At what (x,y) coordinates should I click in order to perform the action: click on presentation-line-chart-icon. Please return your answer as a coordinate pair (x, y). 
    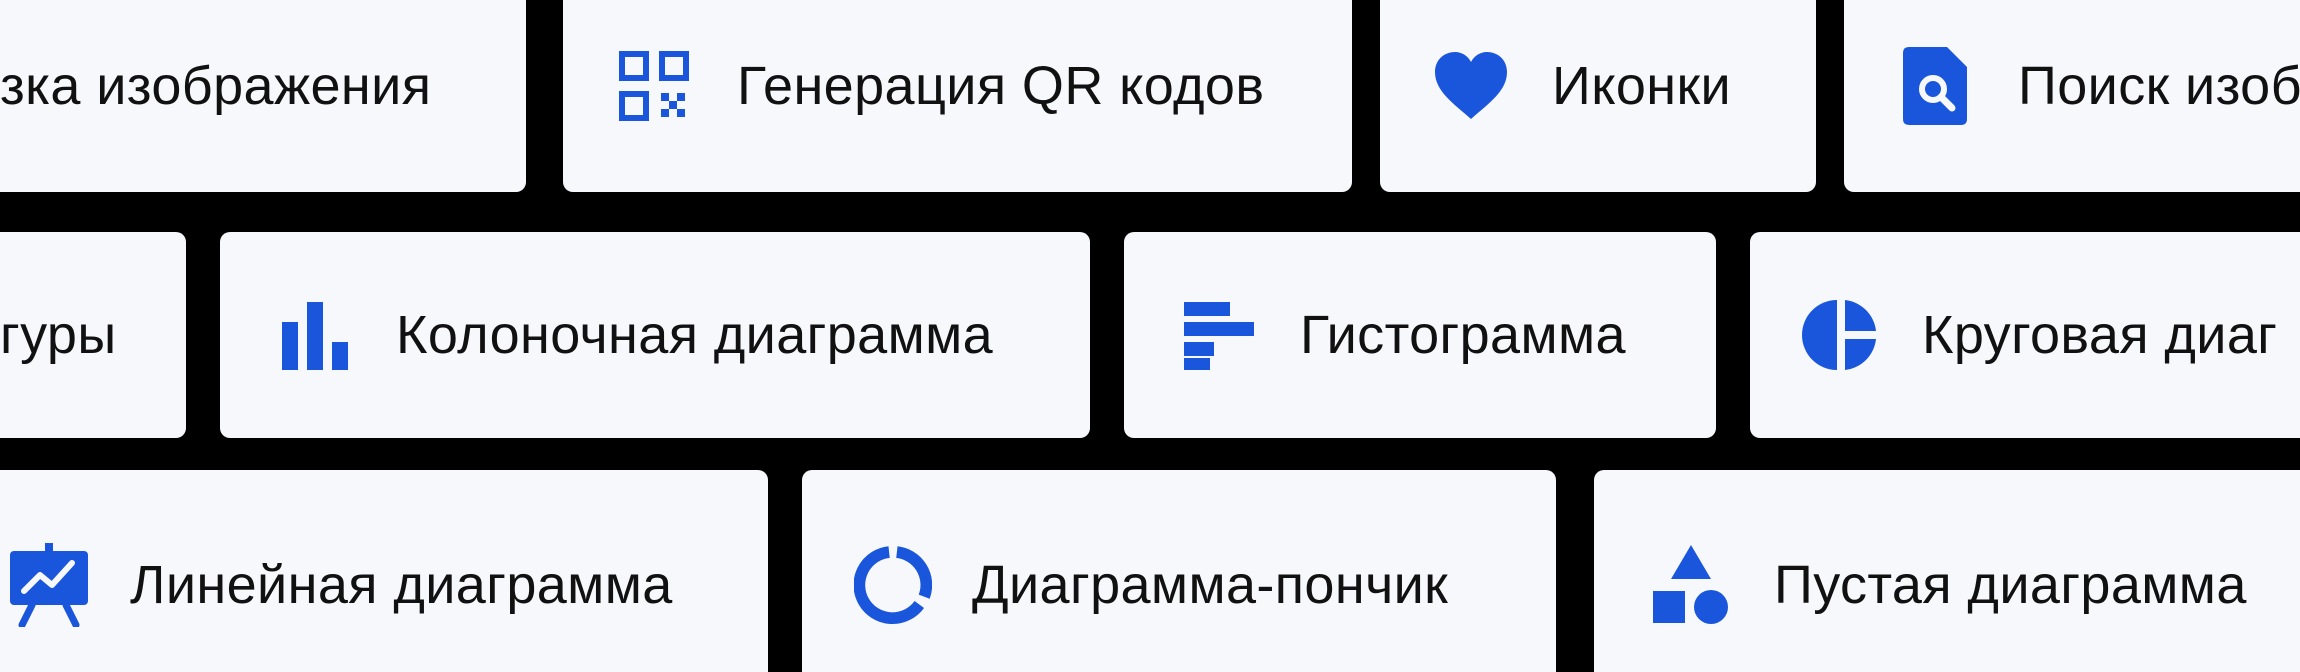
    Looking at the image, I should click on (49, 585).